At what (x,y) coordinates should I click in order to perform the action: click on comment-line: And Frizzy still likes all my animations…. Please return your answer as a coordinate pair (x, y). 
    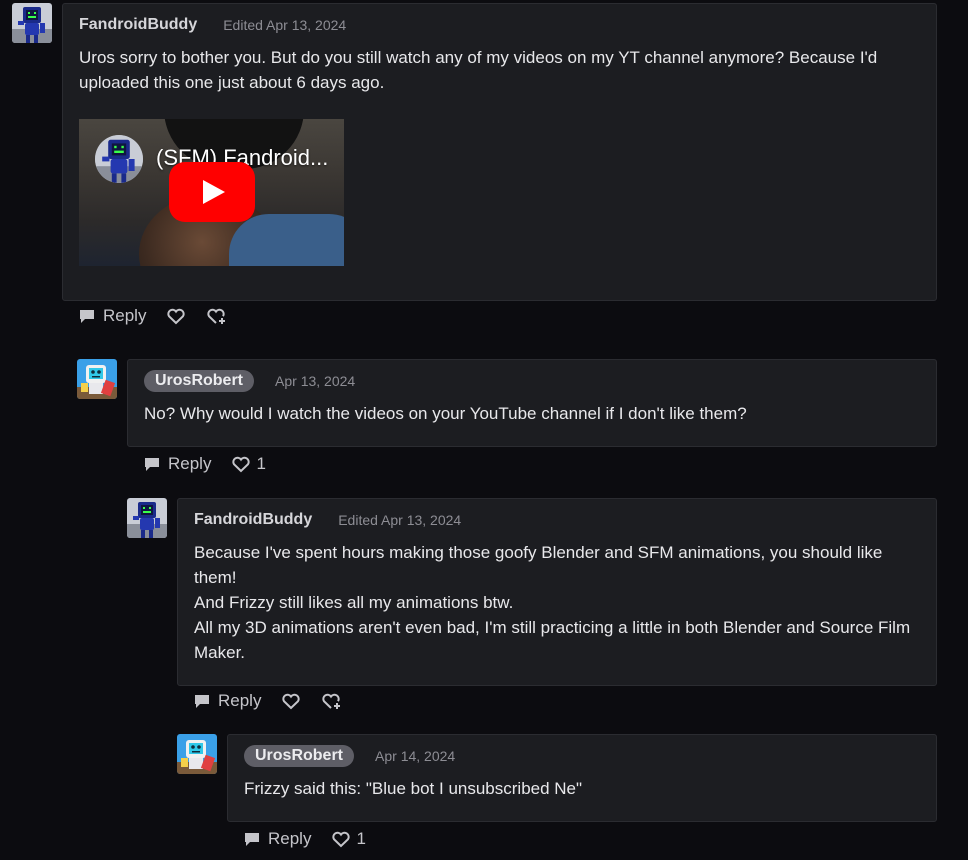
    Looking at the image, I should click on (354, 602).